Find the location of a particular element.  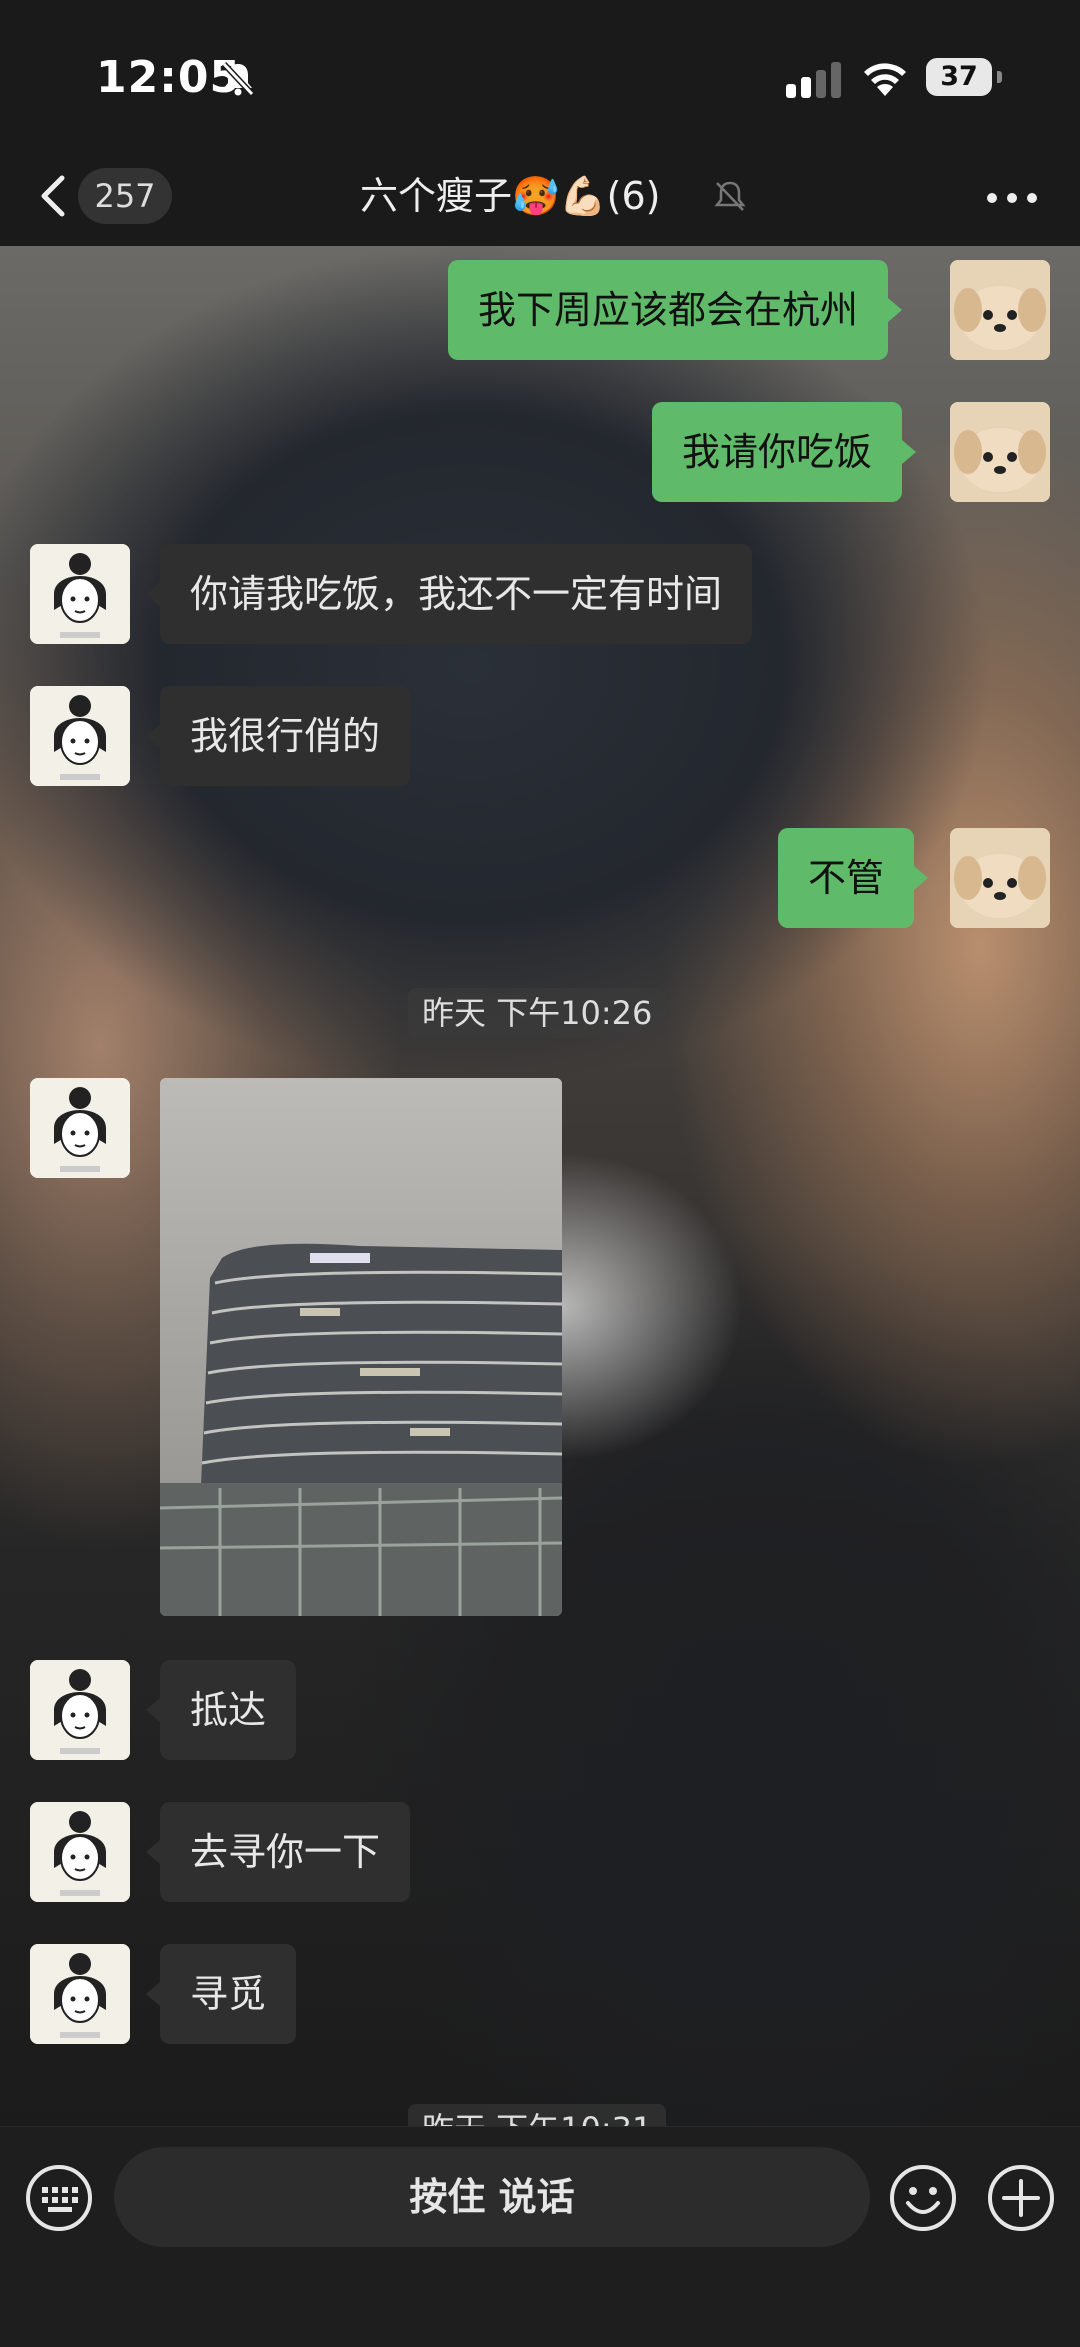

unread-count-badge: 257 is located at coordinates (125, 196).